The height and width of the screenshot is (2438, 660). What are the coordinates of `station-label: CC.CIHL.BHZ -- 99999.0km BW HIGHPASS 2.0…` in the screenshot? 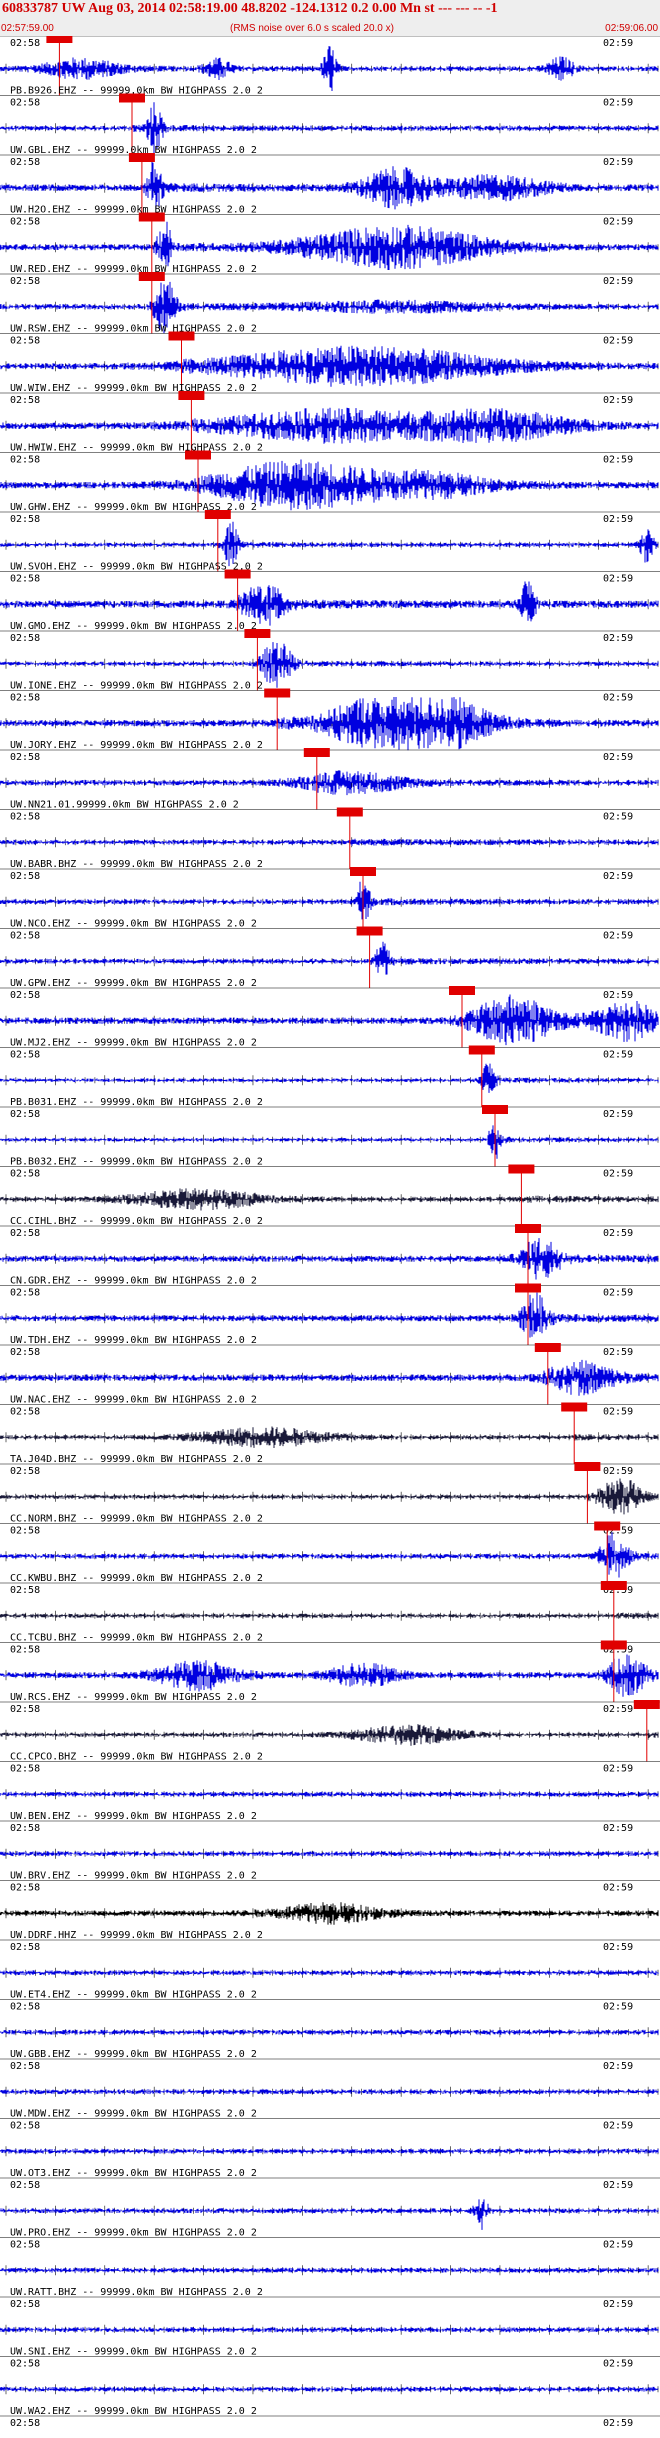 It's located at (136, 1221).